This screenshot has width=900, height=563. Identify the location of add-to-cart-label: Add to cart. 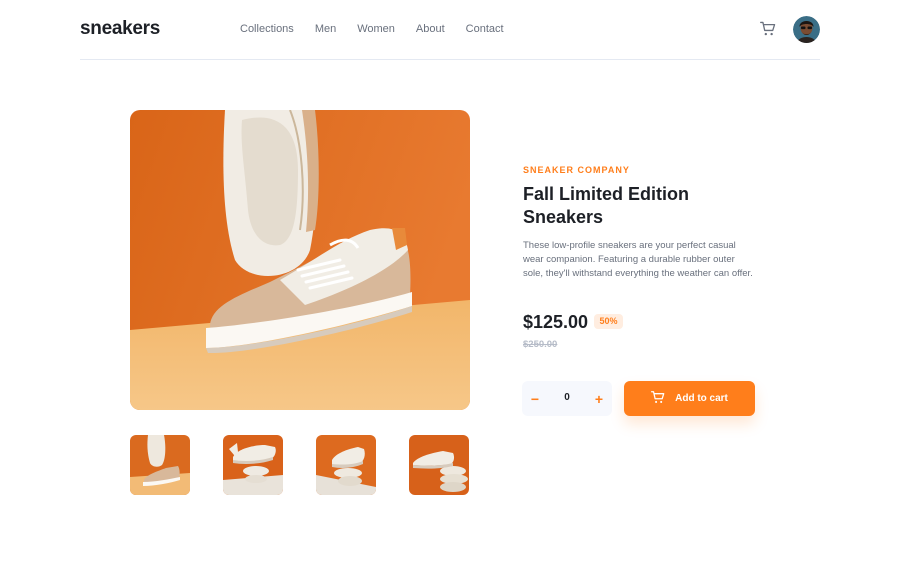
(701, 398).